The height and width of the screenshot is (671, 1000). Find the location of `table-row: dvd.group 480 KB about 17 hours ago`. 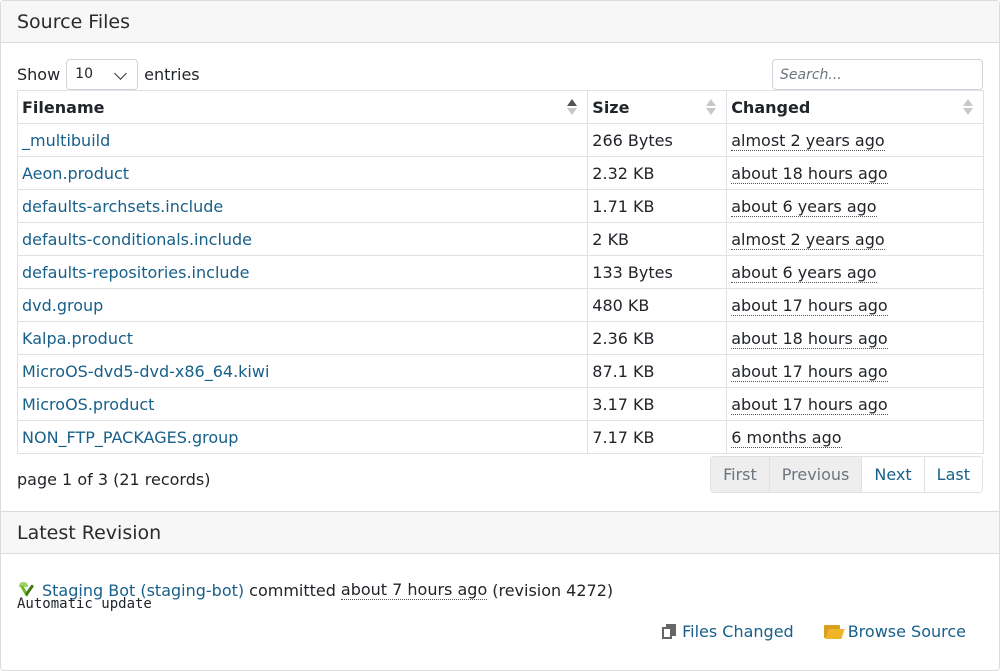

table-row: dvd.group 480 KB about 17 hours ago is located at coordinates (500, 305).